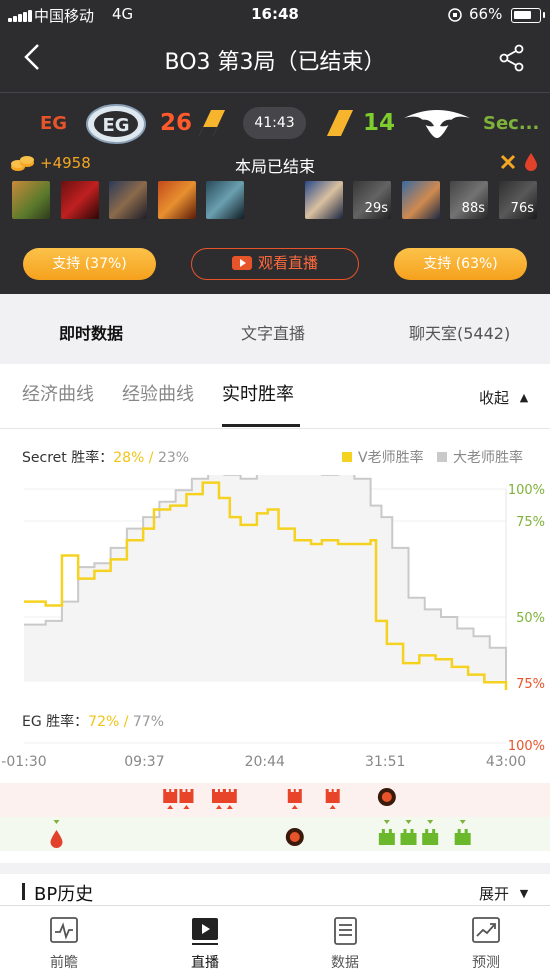 This screenshot has height=977, width=550. What do you see at coordinates (508, 162) in the screenshot?
I see `crossed-swords-icon` at bounding box center [508, 162].